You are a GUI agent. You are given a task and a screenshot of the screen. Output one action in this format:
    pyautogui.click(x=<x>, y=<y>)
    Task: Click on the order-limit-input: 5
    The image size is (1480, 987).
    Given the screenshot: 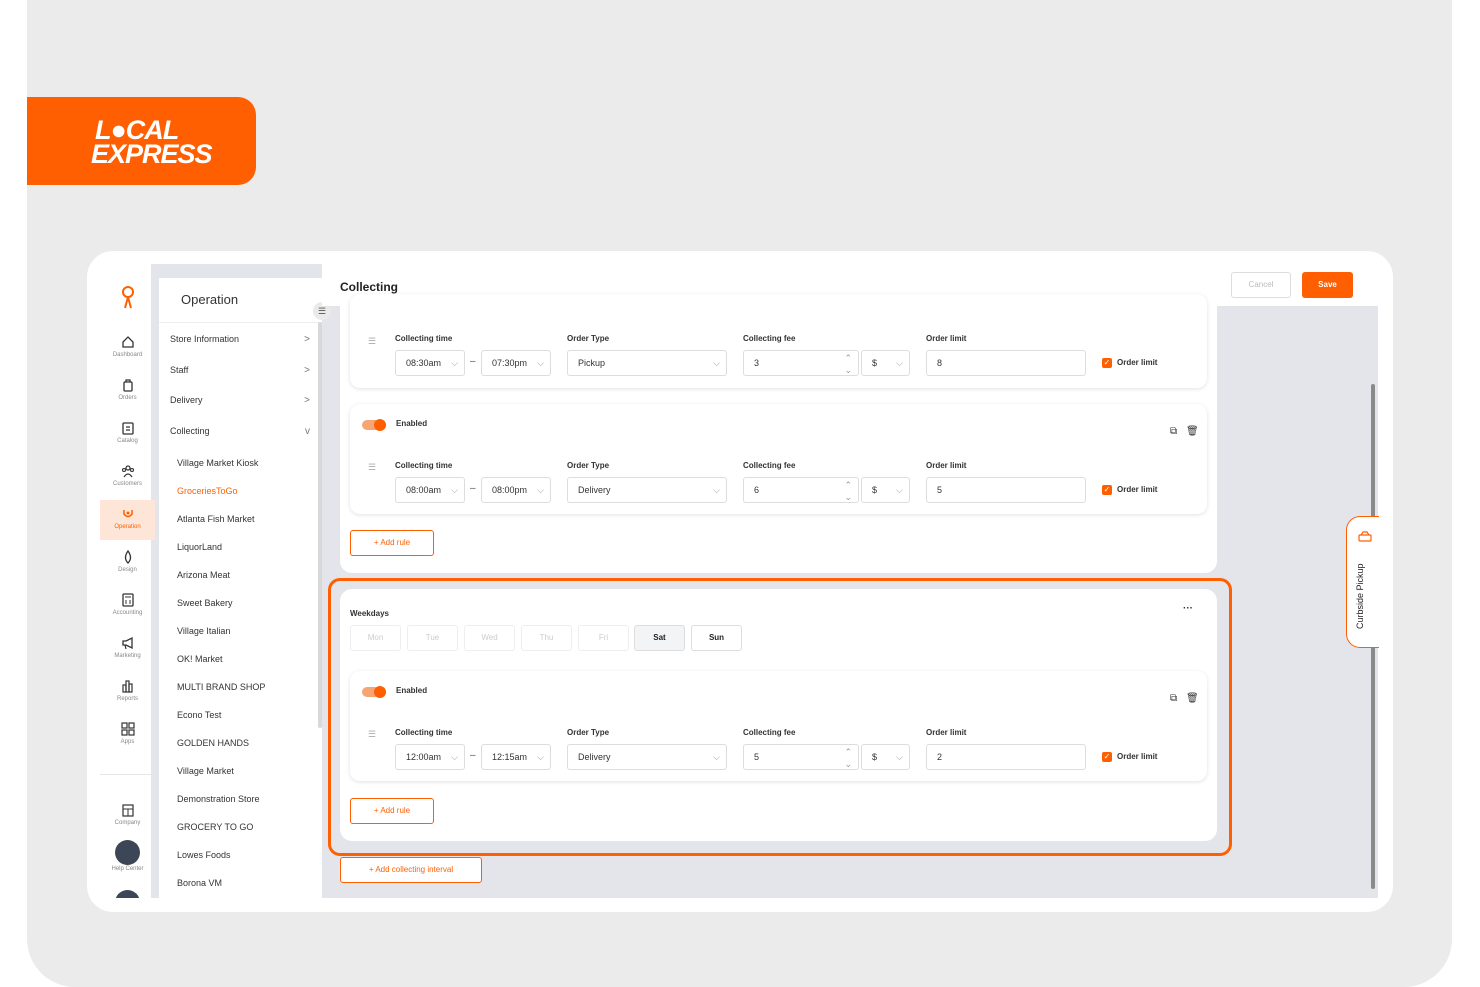 What is the action you would take?
    pyautogui.click(x=1006, y=490)
    